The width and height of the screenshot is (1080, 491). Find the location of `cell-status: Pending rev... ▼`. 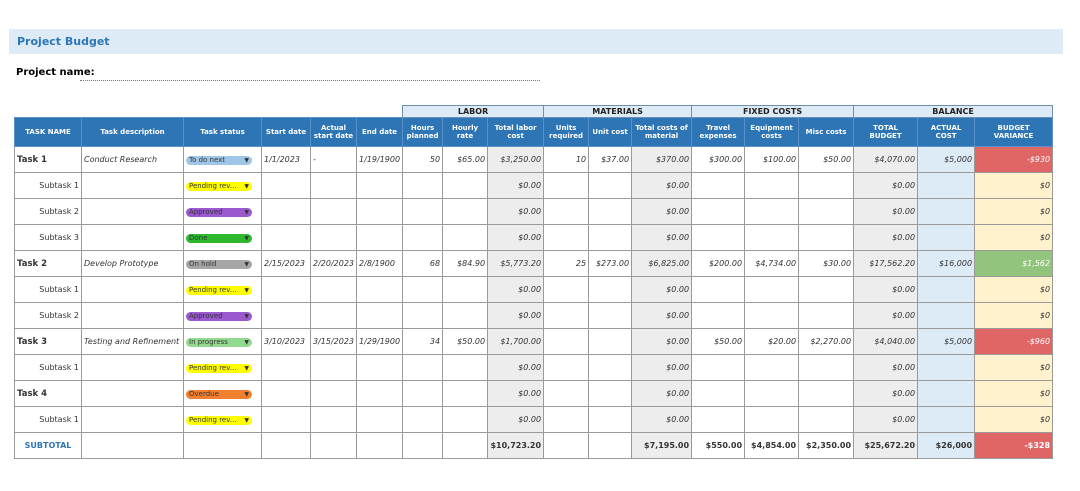

cell-status: Pending rev... ▼ is located at coordinates (222, 419).